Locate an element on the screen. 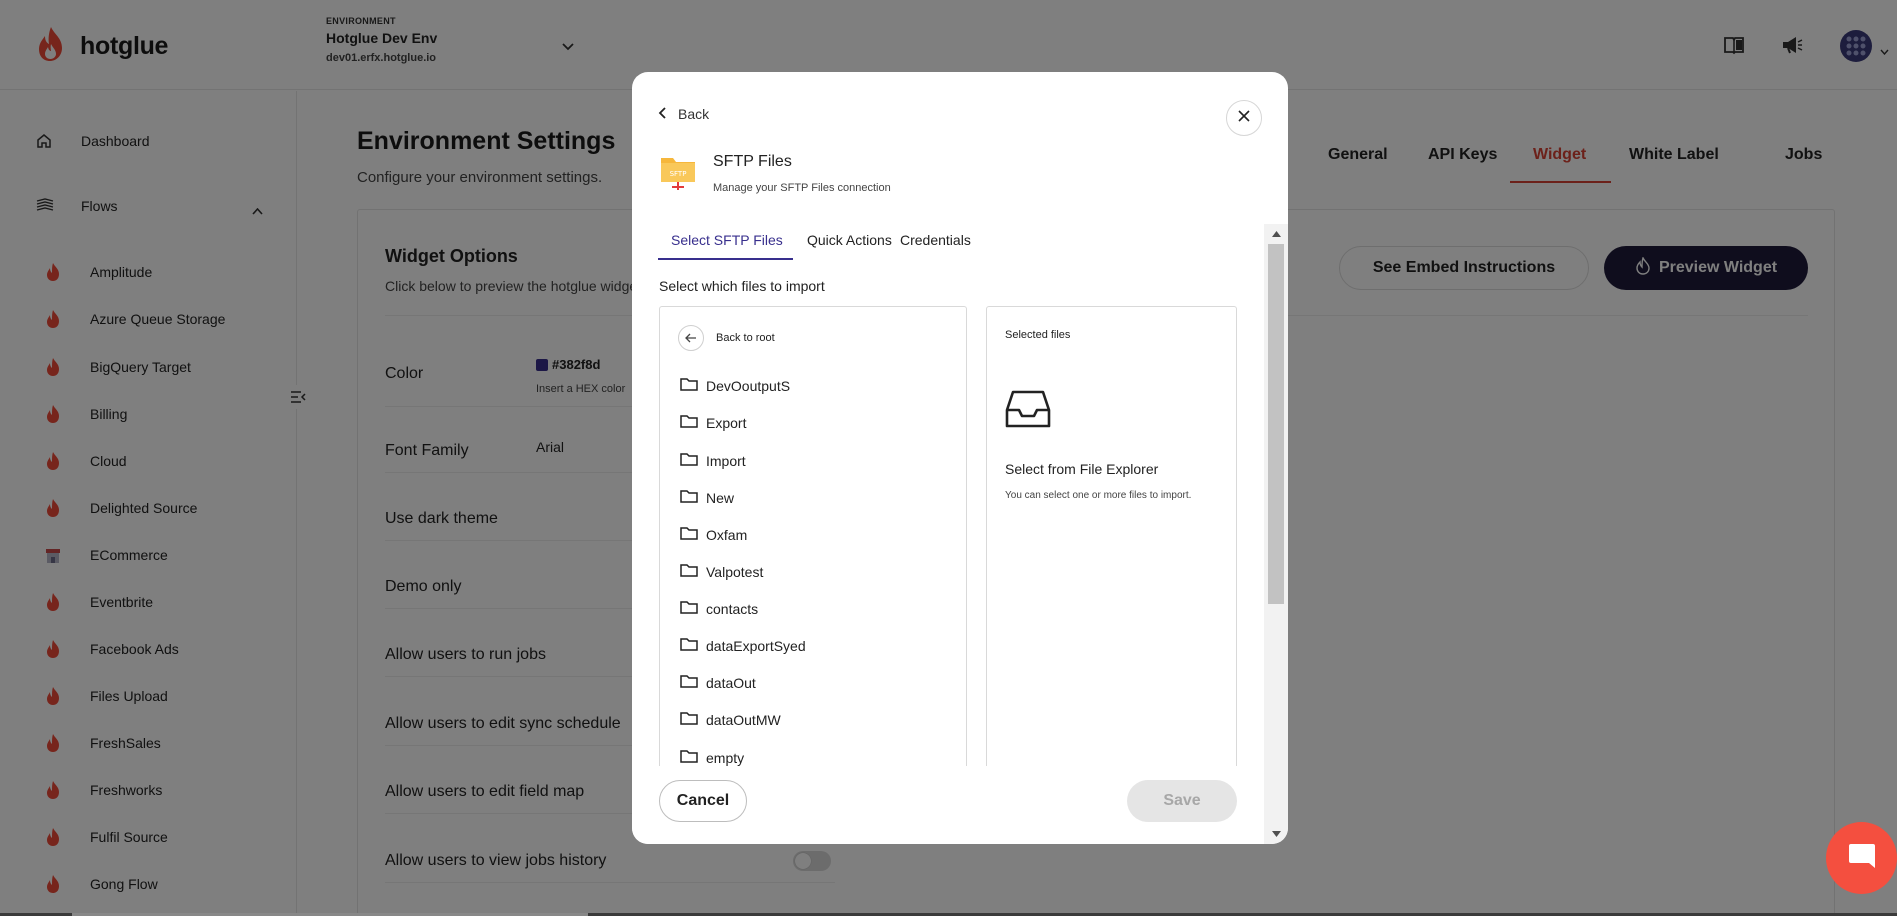 Image resolution: width=1897 pixels, height=916 pixels. back-label: Back is located at coordinates (694, 114).